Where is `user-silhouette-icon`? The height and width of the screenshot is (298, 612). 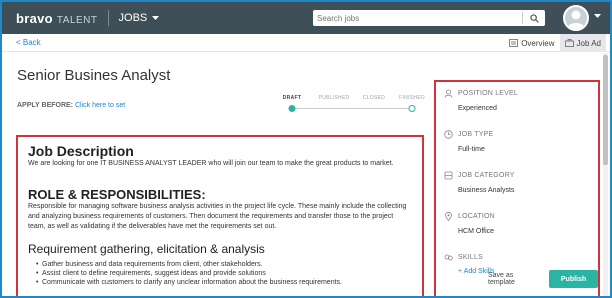 user-silhouette-icon is located at coordinates (576, 19).